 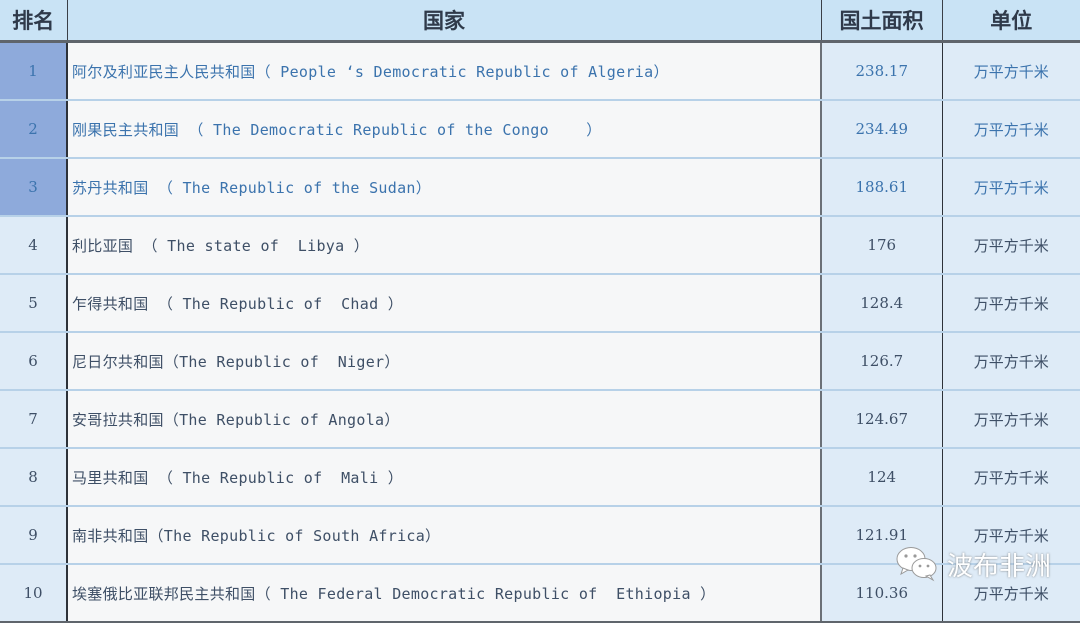 What do you see at coordinates (444, 535) in the screenshot?
I see `country-cell: 南非共和国（The Republic of South Africa）` at bounding box center [444, 535].